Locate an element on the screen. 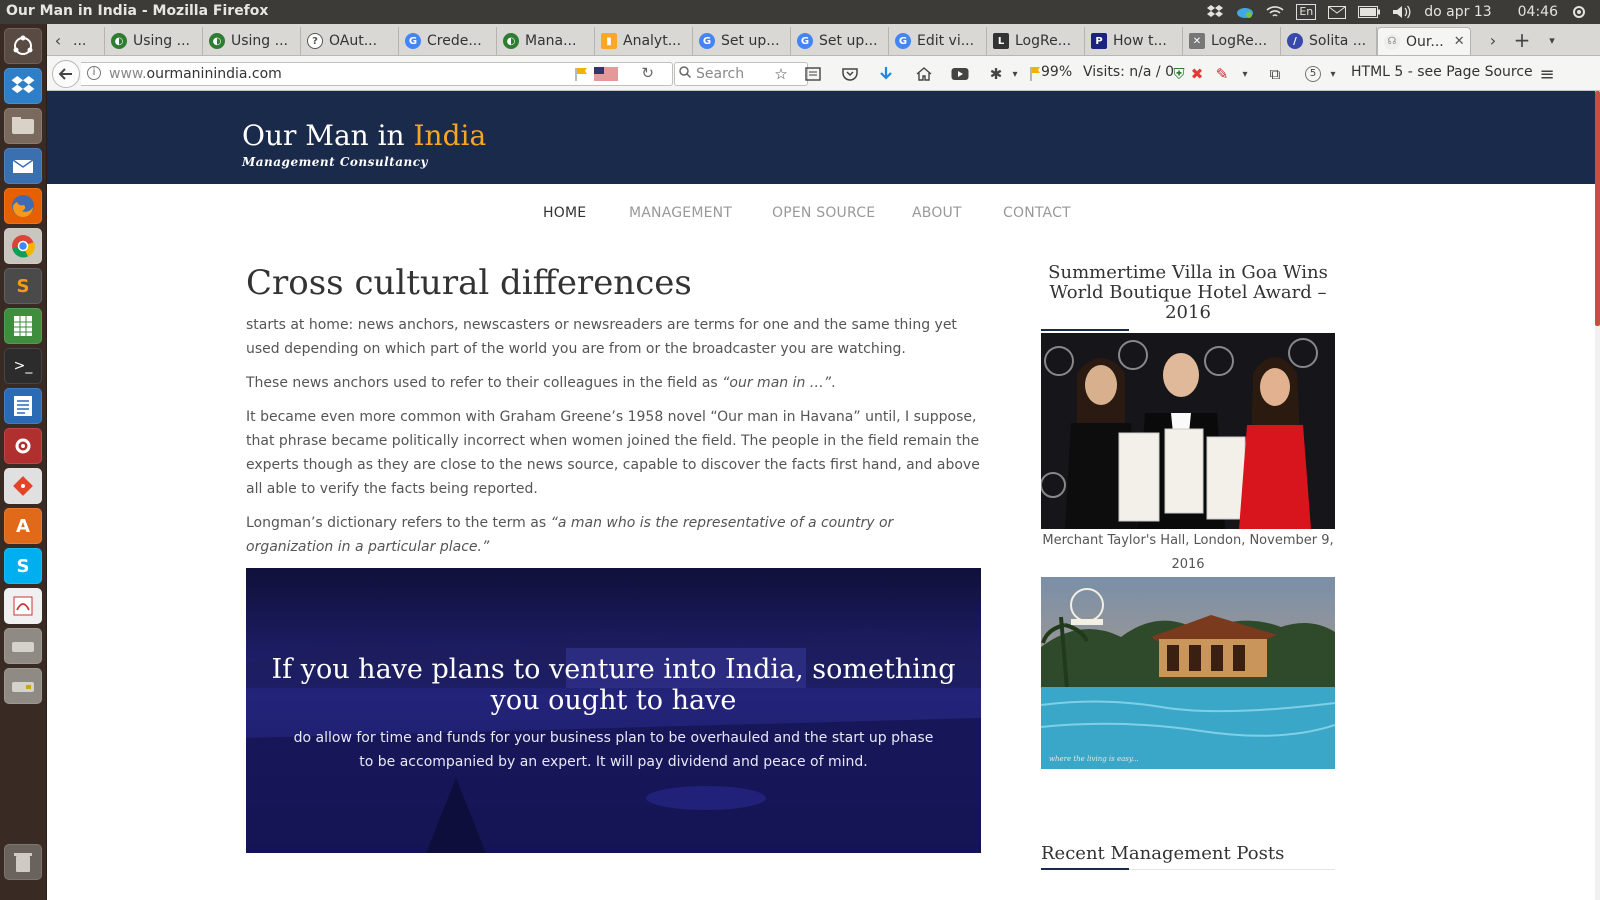  new-tab-icon: + is located at coordinates (1522, 40).